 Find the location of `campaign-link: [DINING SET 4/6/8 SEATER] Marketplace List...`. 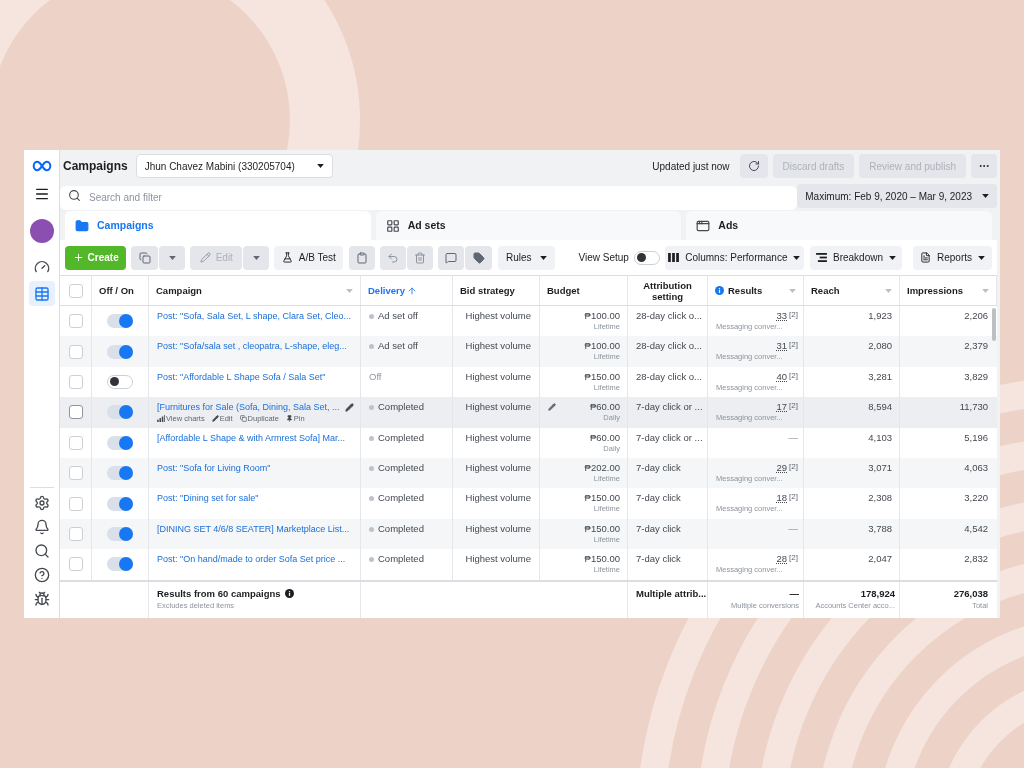

campaign-link: [DINING SET 4/6/8 SEATER] Marketplace List... is located at coordinates (253, 528).